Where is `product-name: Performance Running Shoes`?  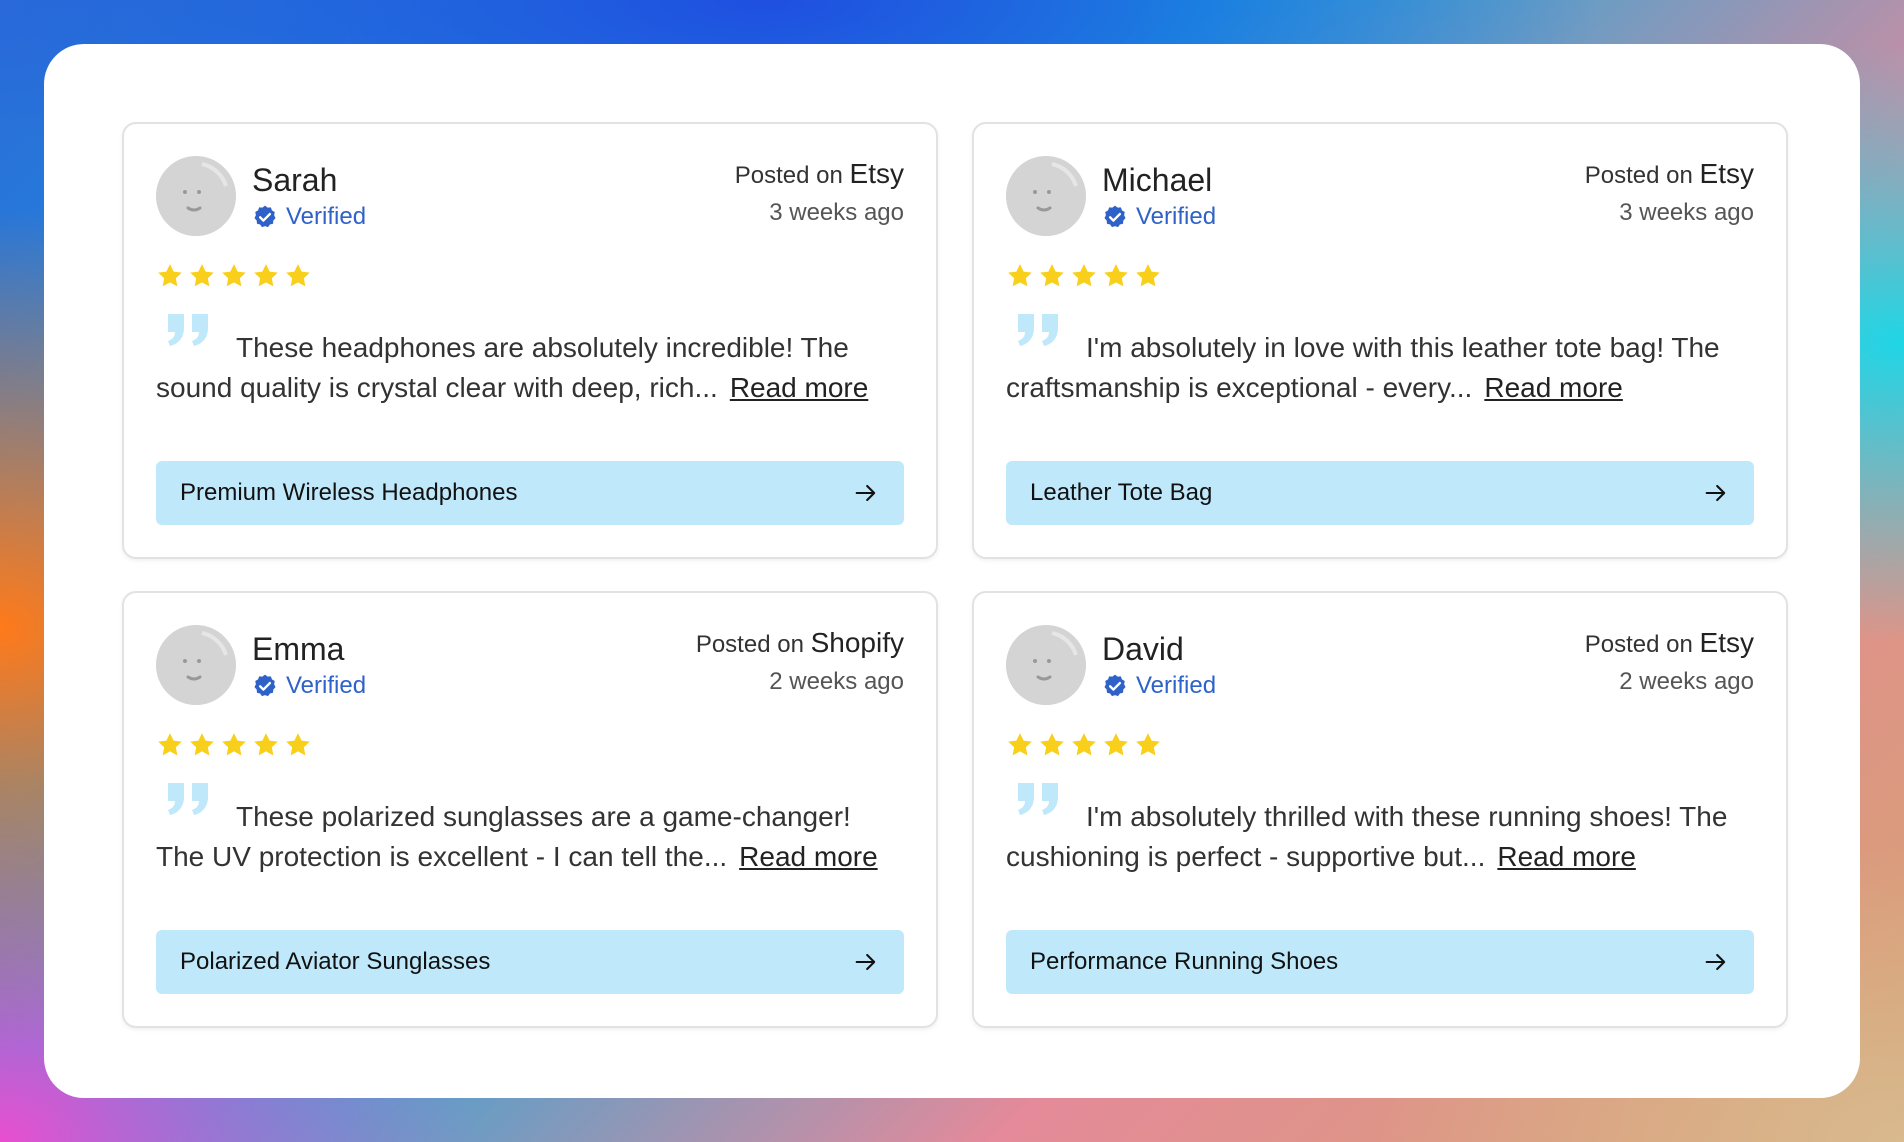
product-name: Performance Running Shoes is located at coordinates (1184, 961).